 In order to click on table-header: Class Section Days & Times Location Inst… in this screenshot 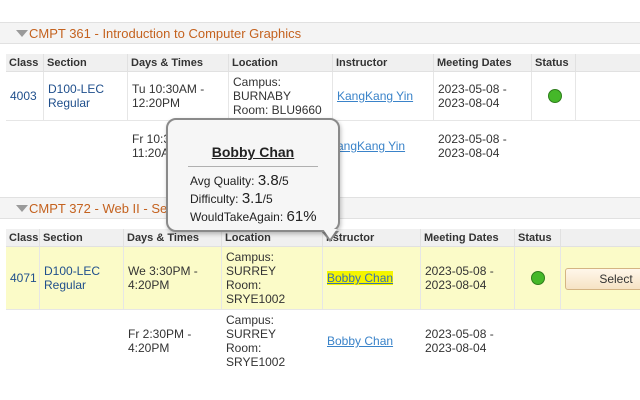, I will do `click(323, 63)`.